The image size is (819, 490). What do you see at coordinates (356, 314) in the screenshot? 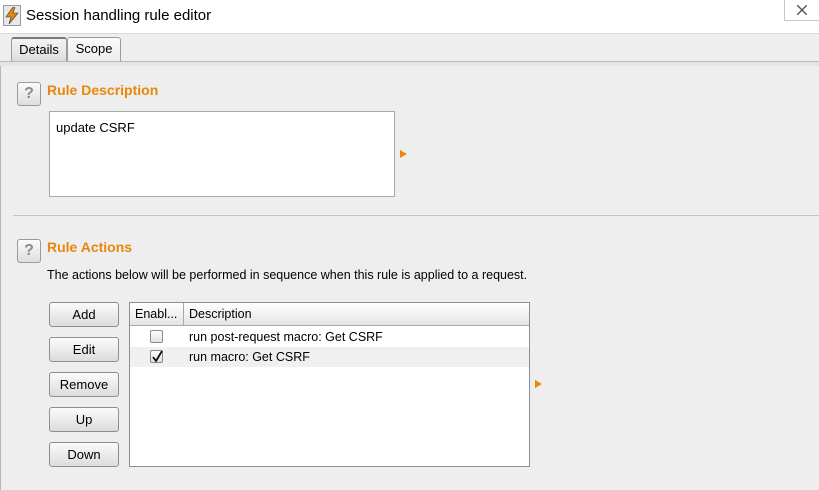
I see `column-header-description: Description` at bounding box center [356, 314].